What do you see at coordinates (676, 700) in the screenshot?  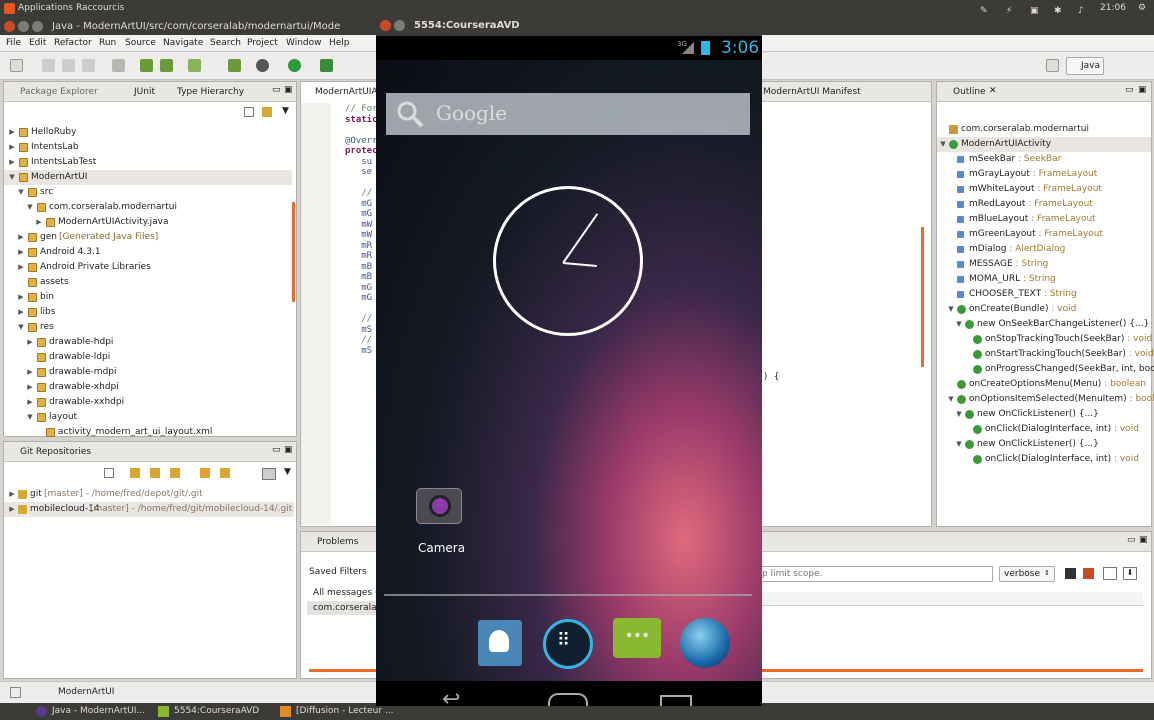 I see `recent-apps-icon` at bounding box center [676, 700].